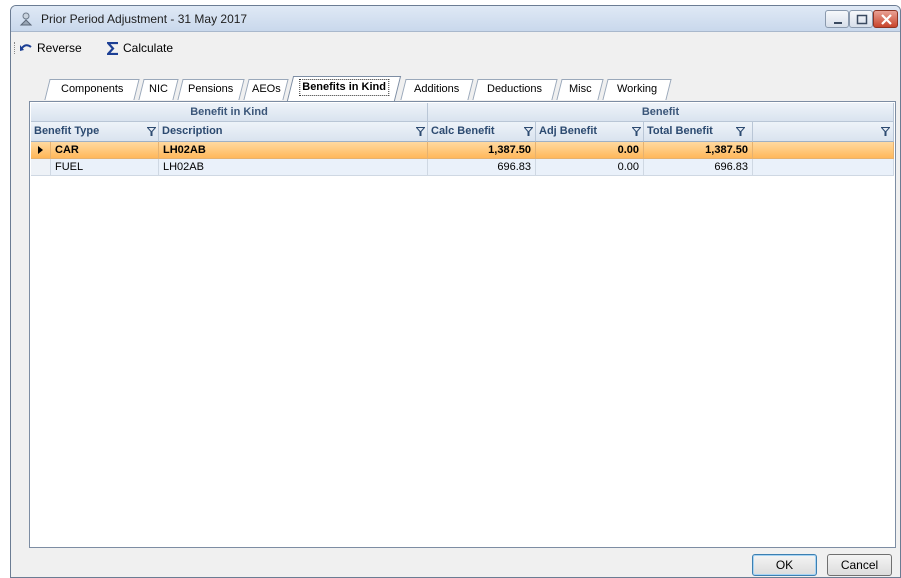 This screenshot has width=901, height=578. What do you see at coordinates (26, 19) in the screenshot?
I see `payroll-app-icon` at bounding box center [26, 19].